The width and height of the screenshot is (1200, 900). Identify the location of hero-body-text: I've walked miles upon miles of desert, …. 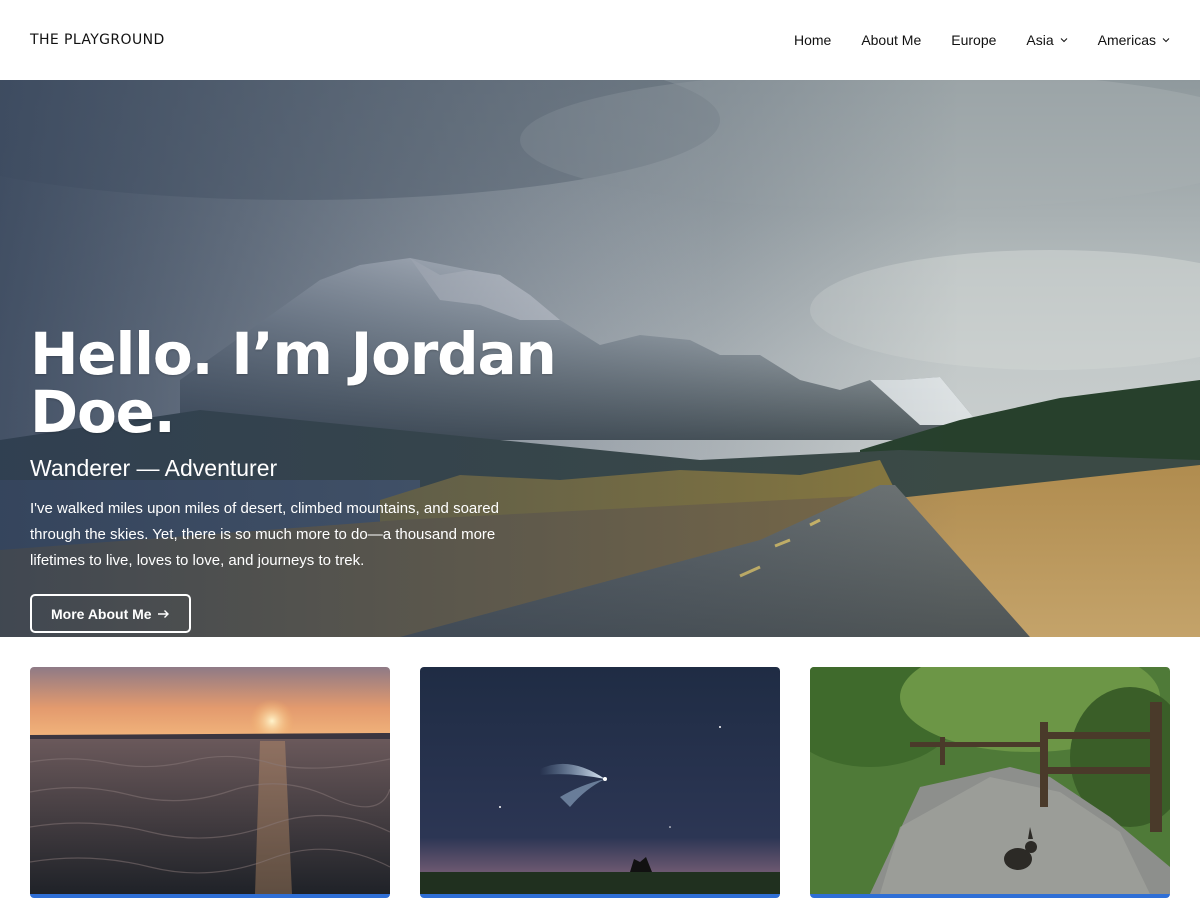
(264, 534).